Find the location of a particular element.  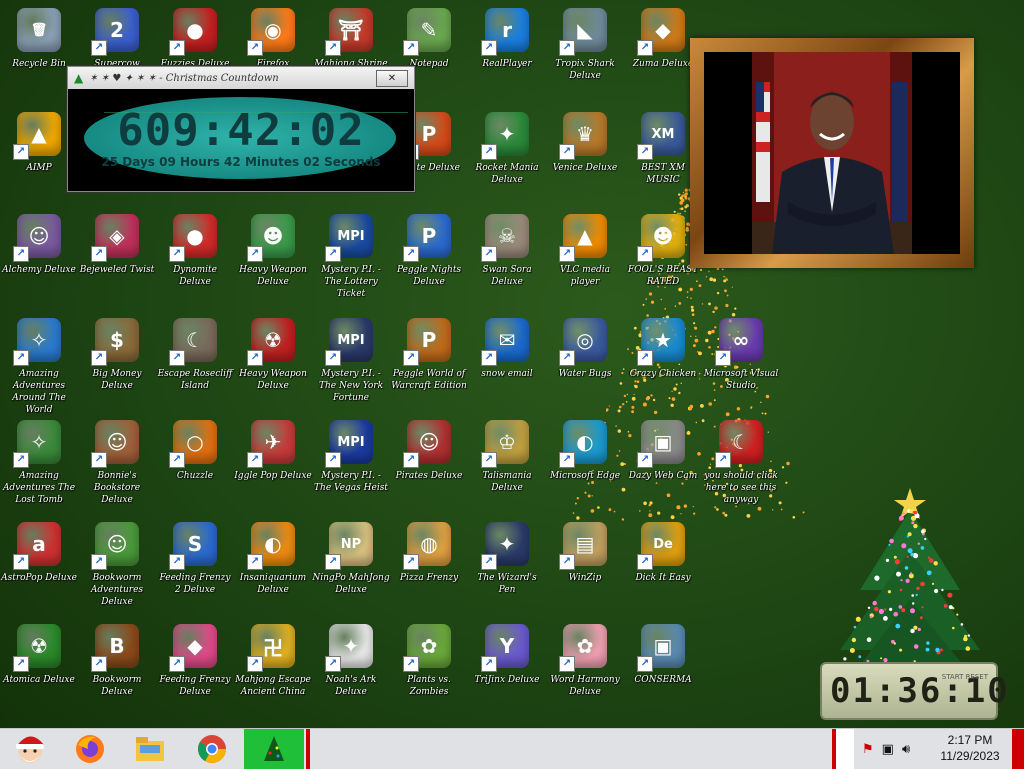

desktop-icon: ▣ ↗ CONSERMA is located at coordinates (663, 654).